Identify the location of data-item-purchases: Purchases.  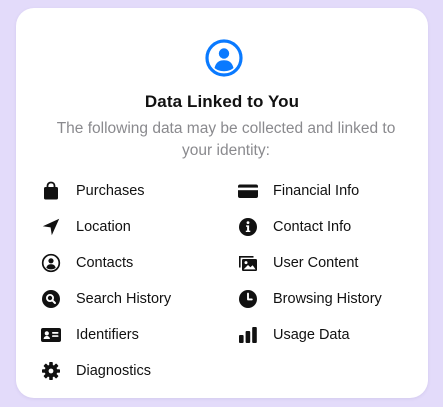
(92, 191).